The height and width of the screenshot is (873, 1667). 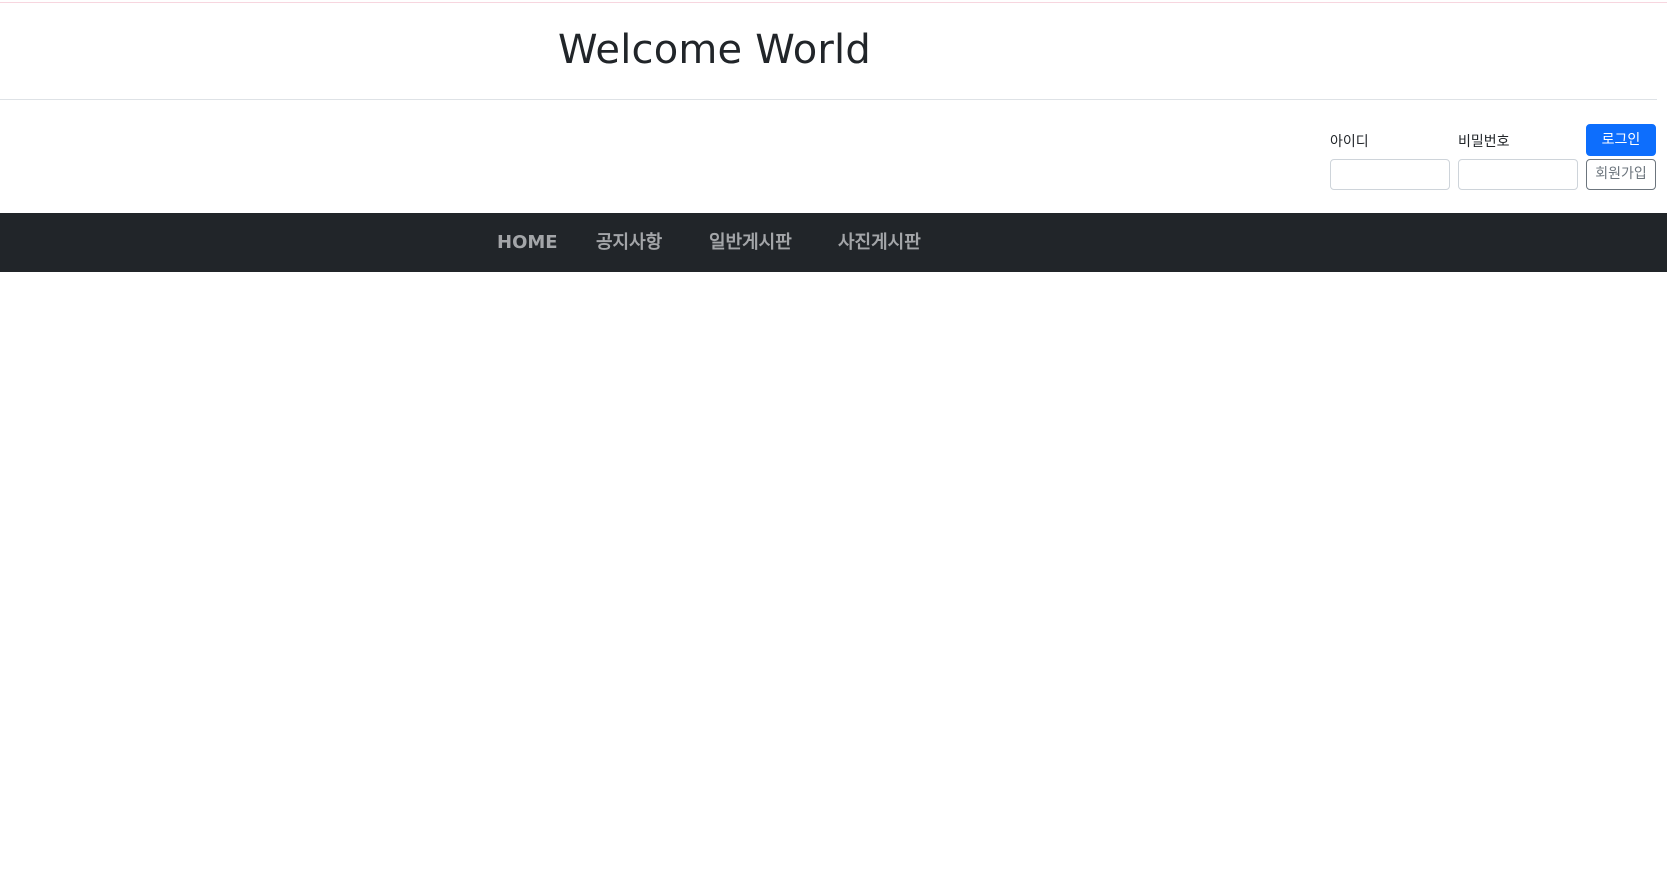 I want to click on login-form: 아이디 비밀번호 로그인 회원가입, so click(x=833, y=156).